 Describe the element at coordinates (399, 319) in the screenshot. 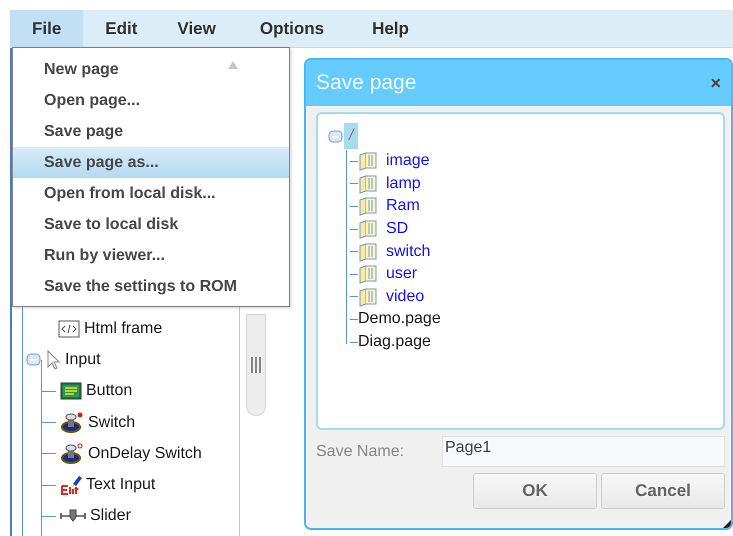

I see `page-document-entry: Demo.page` at that location.